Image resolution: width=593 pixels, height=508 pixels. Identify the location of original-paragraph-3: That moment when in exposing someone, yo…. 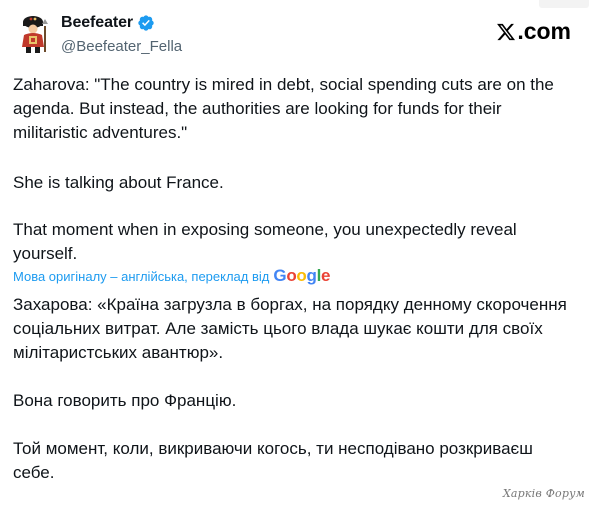
(265, 241).